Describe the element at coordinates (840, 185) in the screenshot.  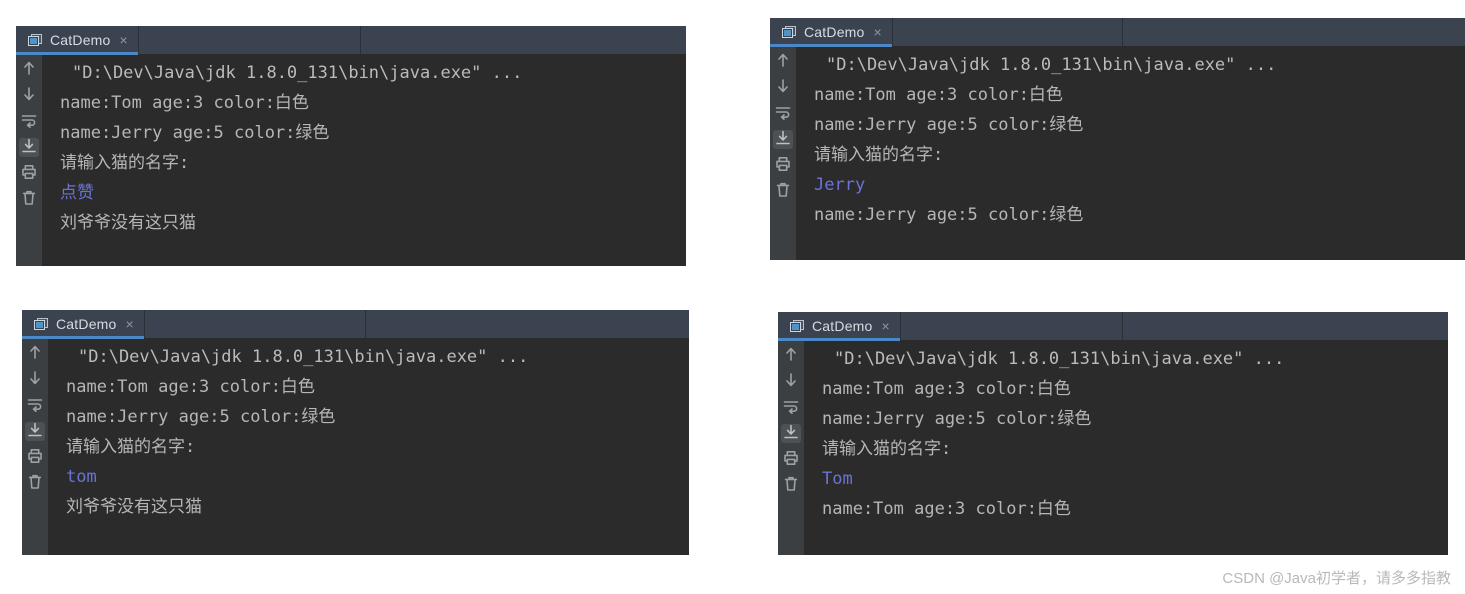
I see `console-input-line: Jerry` at that location.